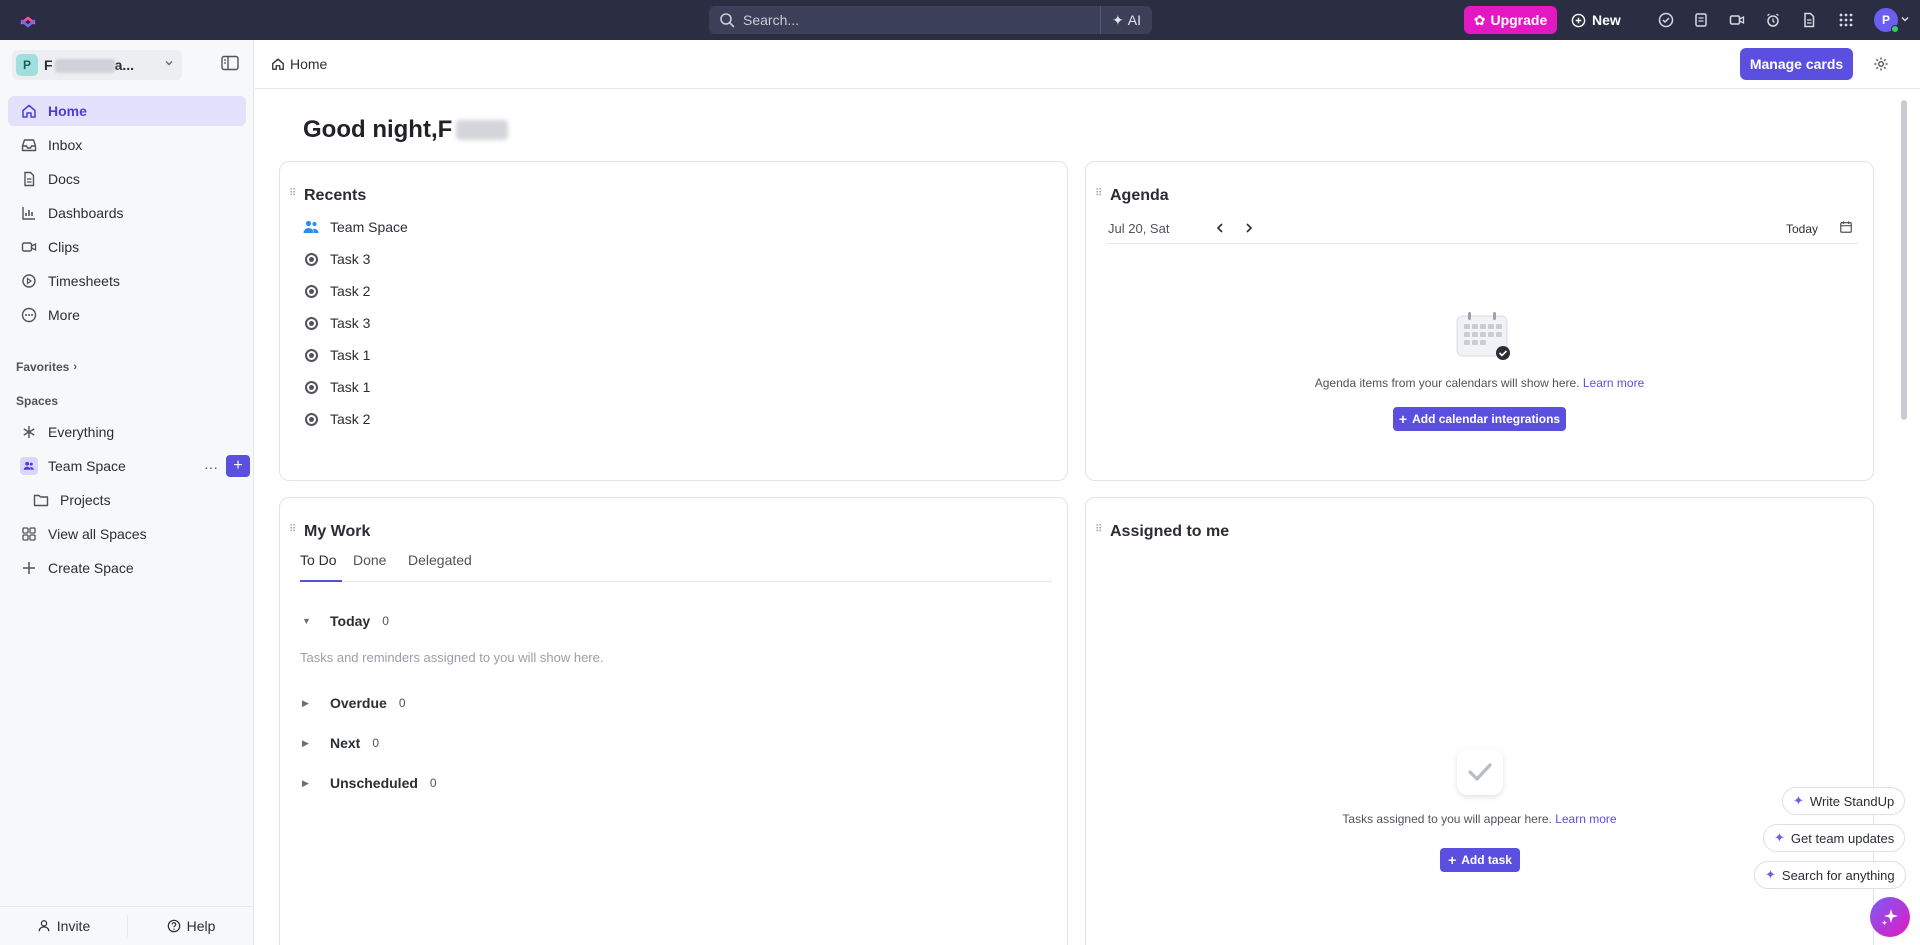 This screenshot has width=1920, height=945. What do you see at coordinates (1479, 419) in the screenshot?
I see `add-calendar-integrations-button: + Add calendar integrations` at bounding box center [1479, 419].